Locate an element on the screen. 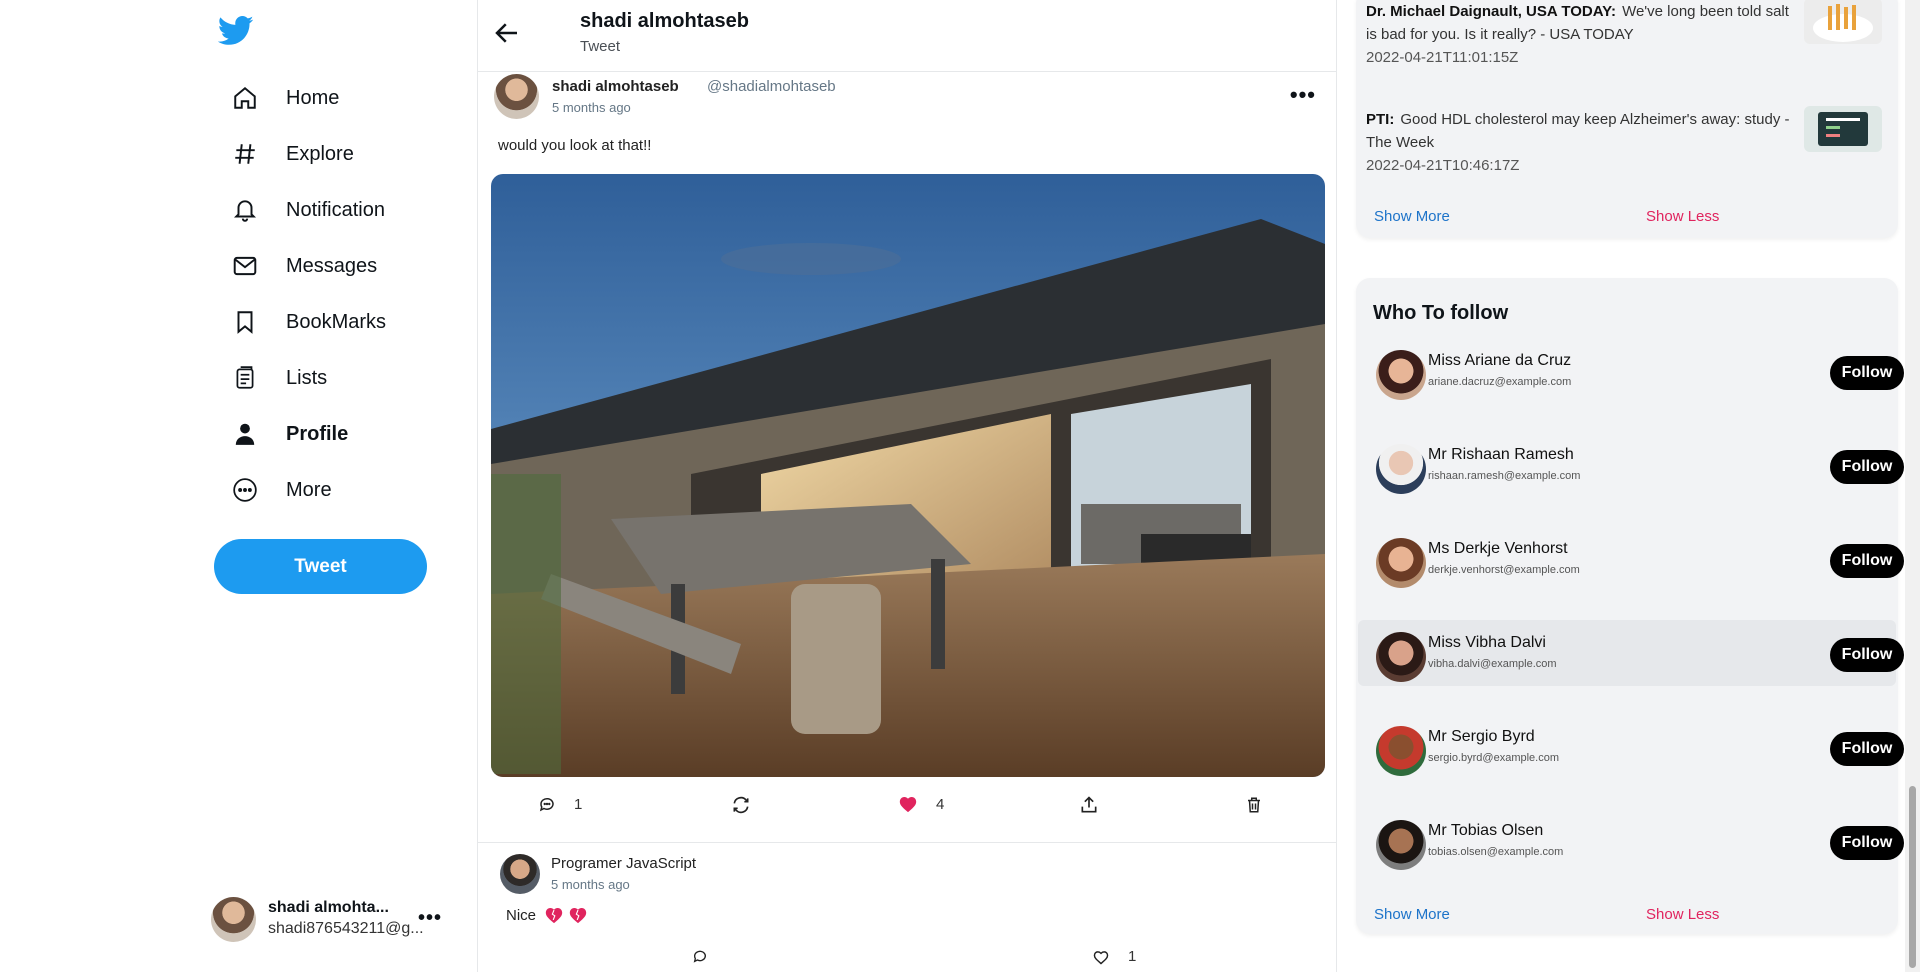 The width and height of the screenshot is (1920, 972). reply-author: Programer JavaScript is located at coordinates (623, 863).